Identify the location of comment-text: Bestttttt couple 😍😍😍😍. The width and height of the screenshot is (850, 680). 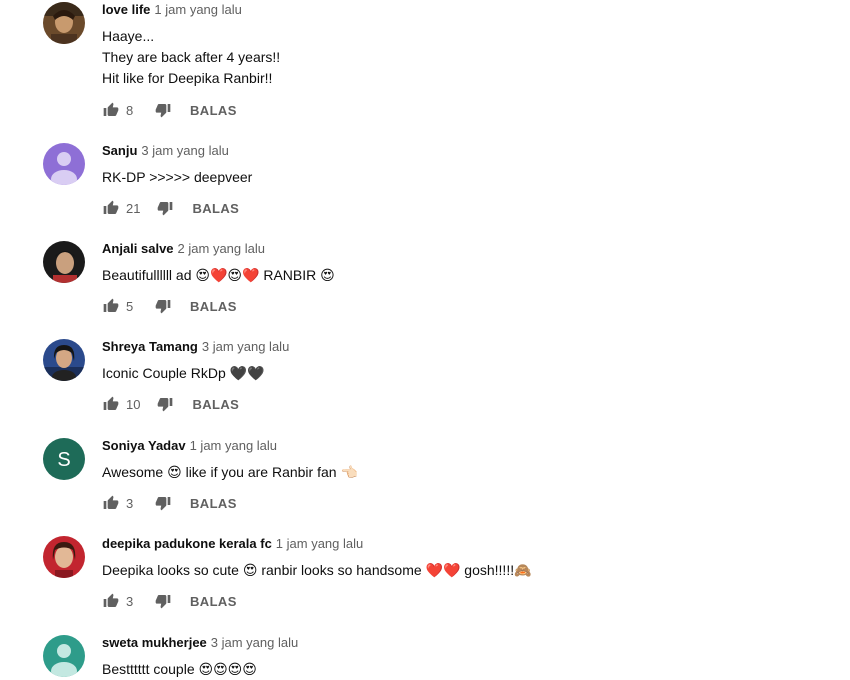
(179, 669).